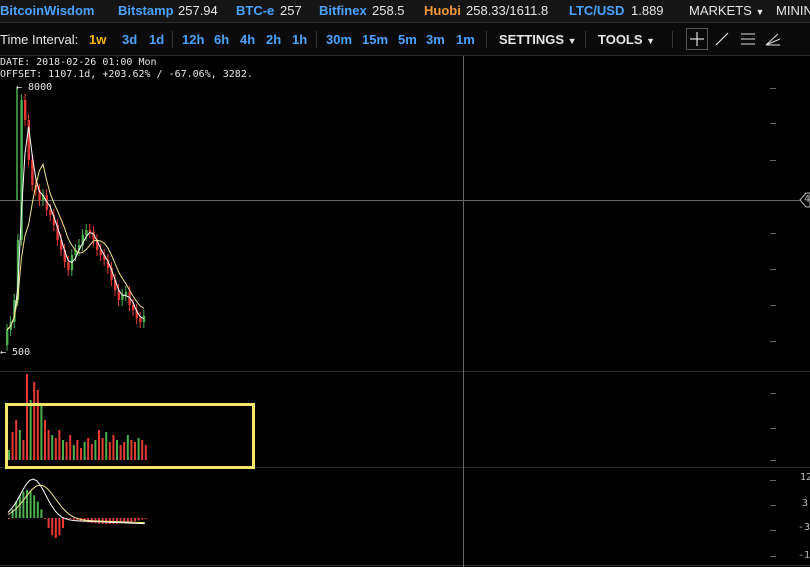 The width and height of the screenshot is (810, 567). What do you see at coordinates (805, 503) in the screenshot?
I see `macd-axis-label: 3` at bounding box center [805, 503].